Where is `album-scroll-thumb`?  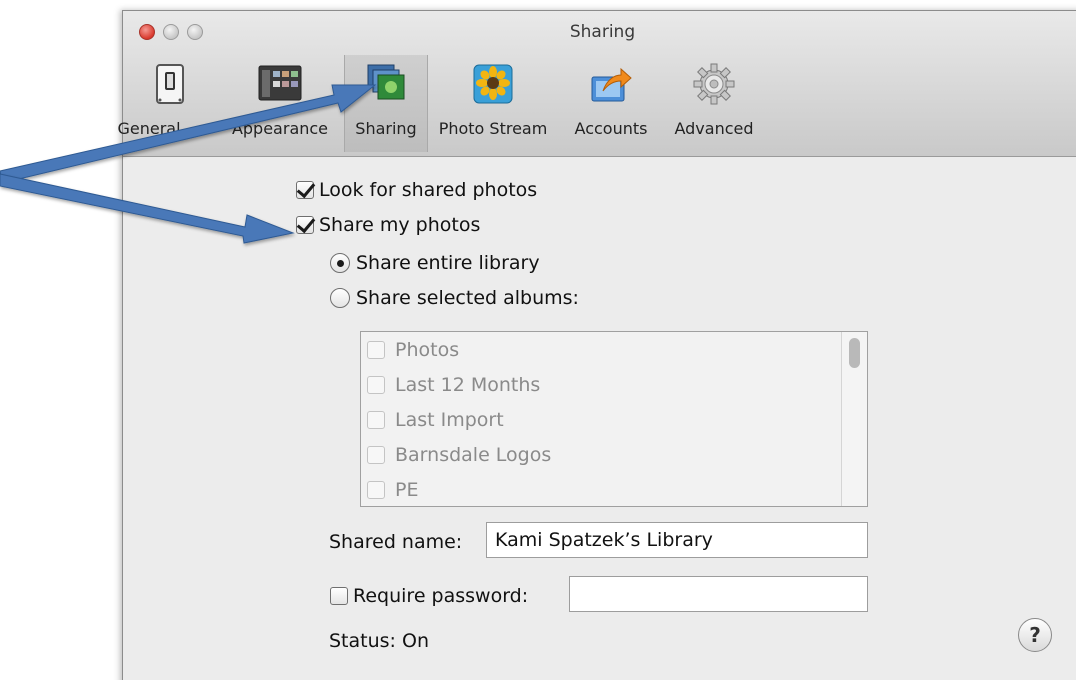
album-scroll-thumb is located at coordinates (854, 353).